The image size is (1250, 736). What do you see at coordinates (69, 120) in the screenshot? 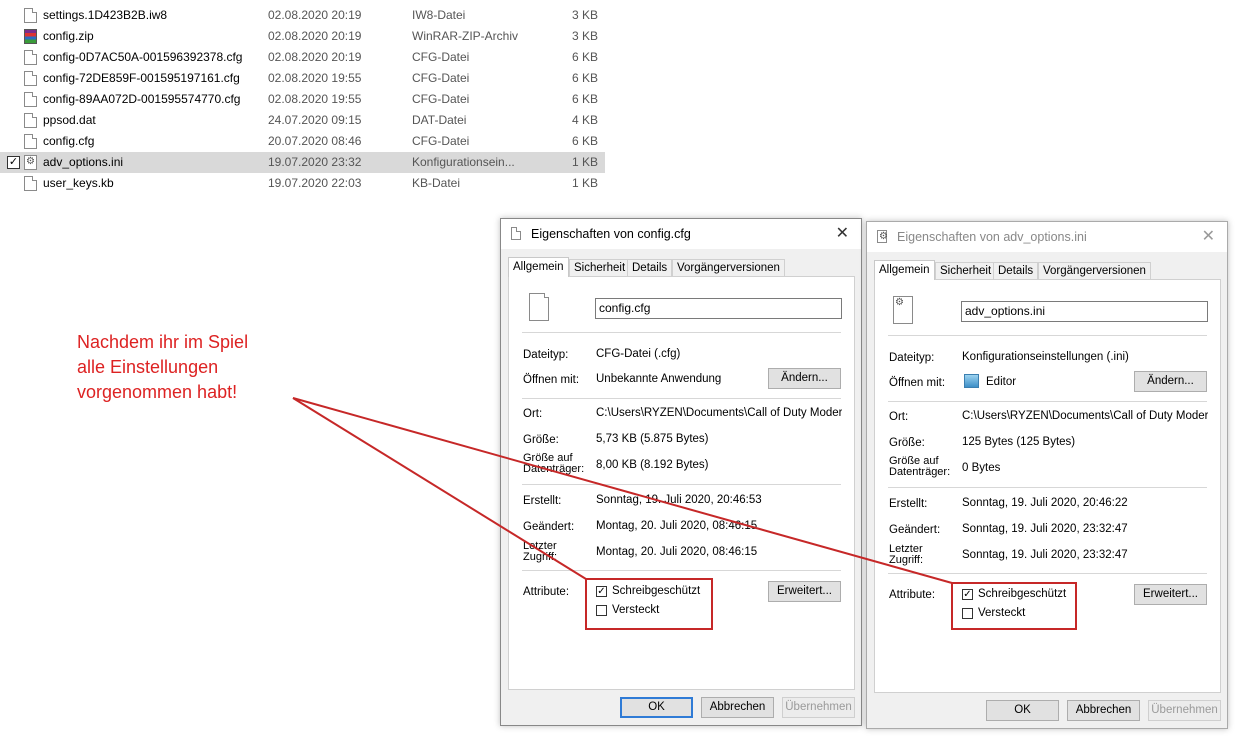
I see `file-name: ppsod.dat` at bounding box center [69, 120].